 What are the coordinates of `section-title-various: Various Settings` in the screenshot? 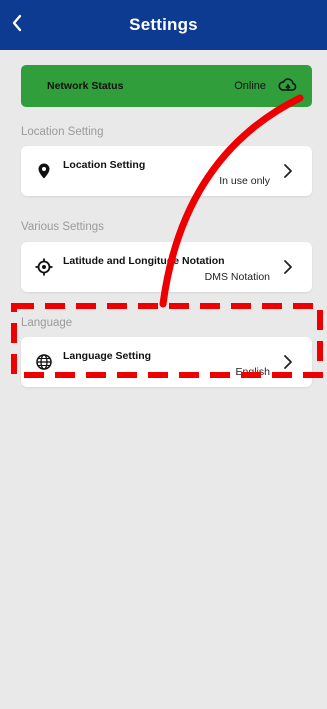 It's located at (62, 227).